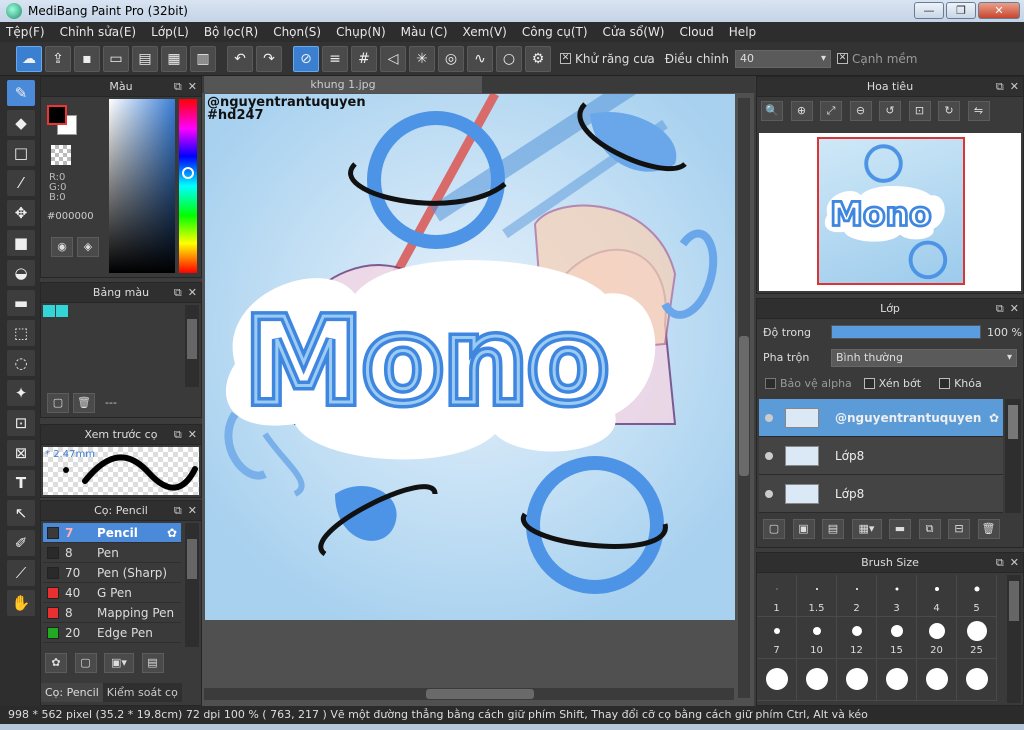 This screenshot has height=730, width=1024. I want to click on lock-checkbox, so click(945, 383).